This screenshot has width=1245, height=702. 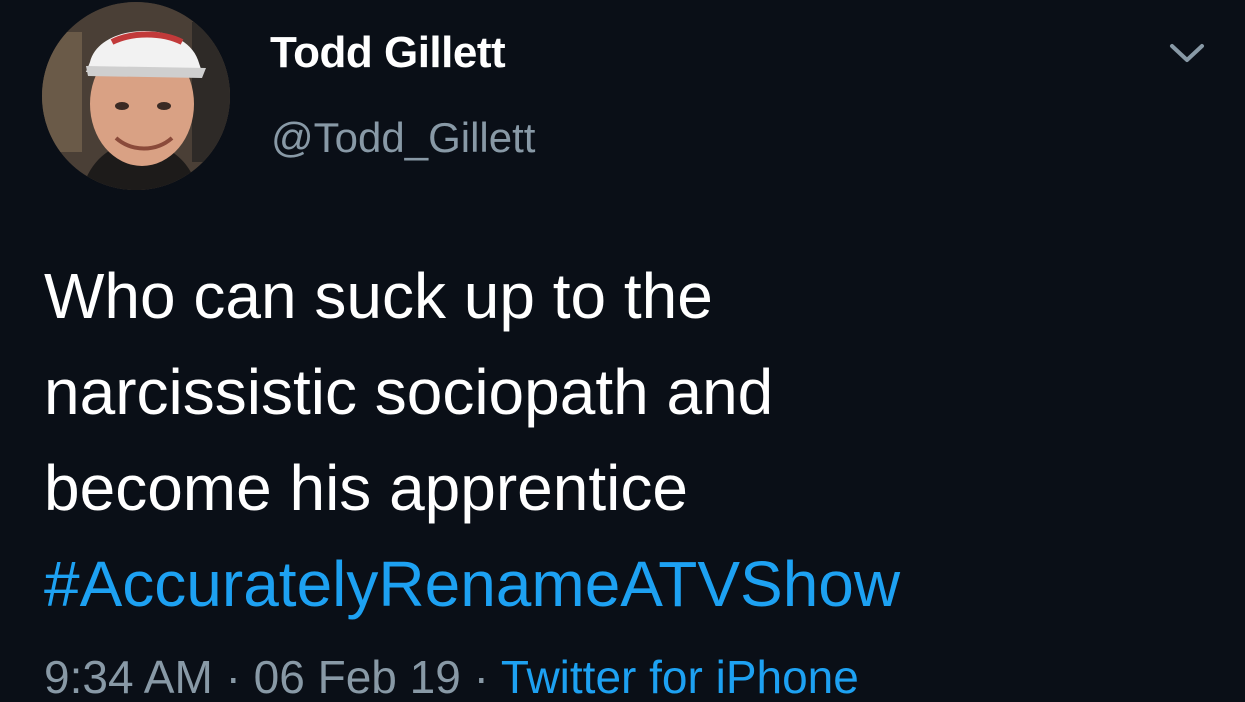 I want to click on tweet-source-link: Twitter for iPhone, so click(x=680, y=676).